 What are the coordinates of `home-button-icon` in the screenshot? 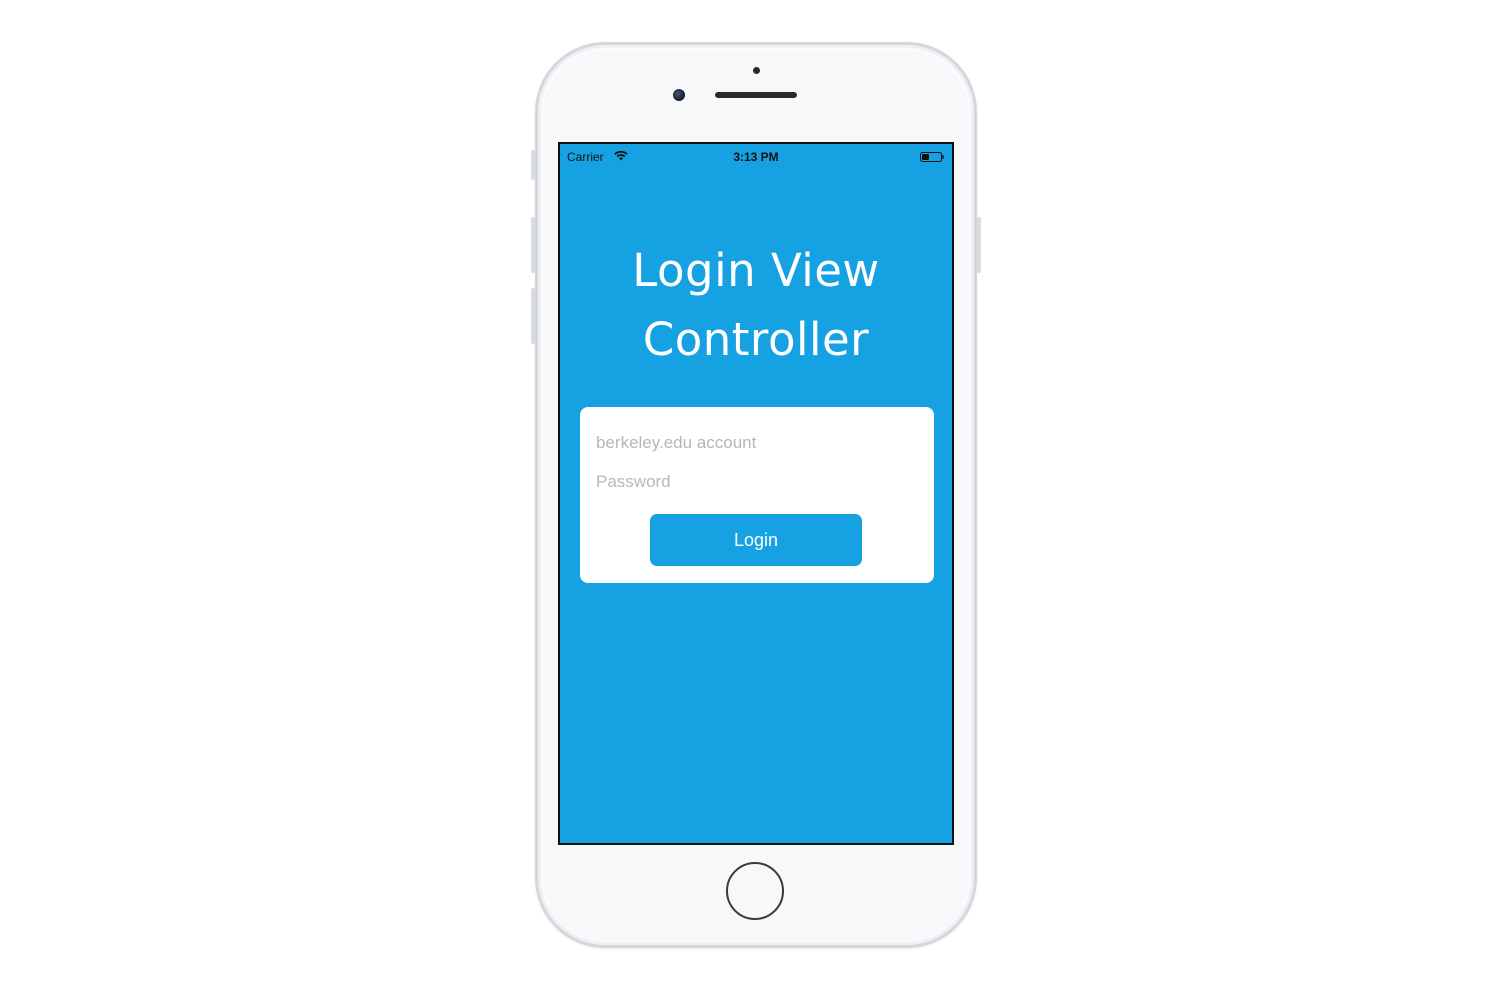 It's located at (755, 891).